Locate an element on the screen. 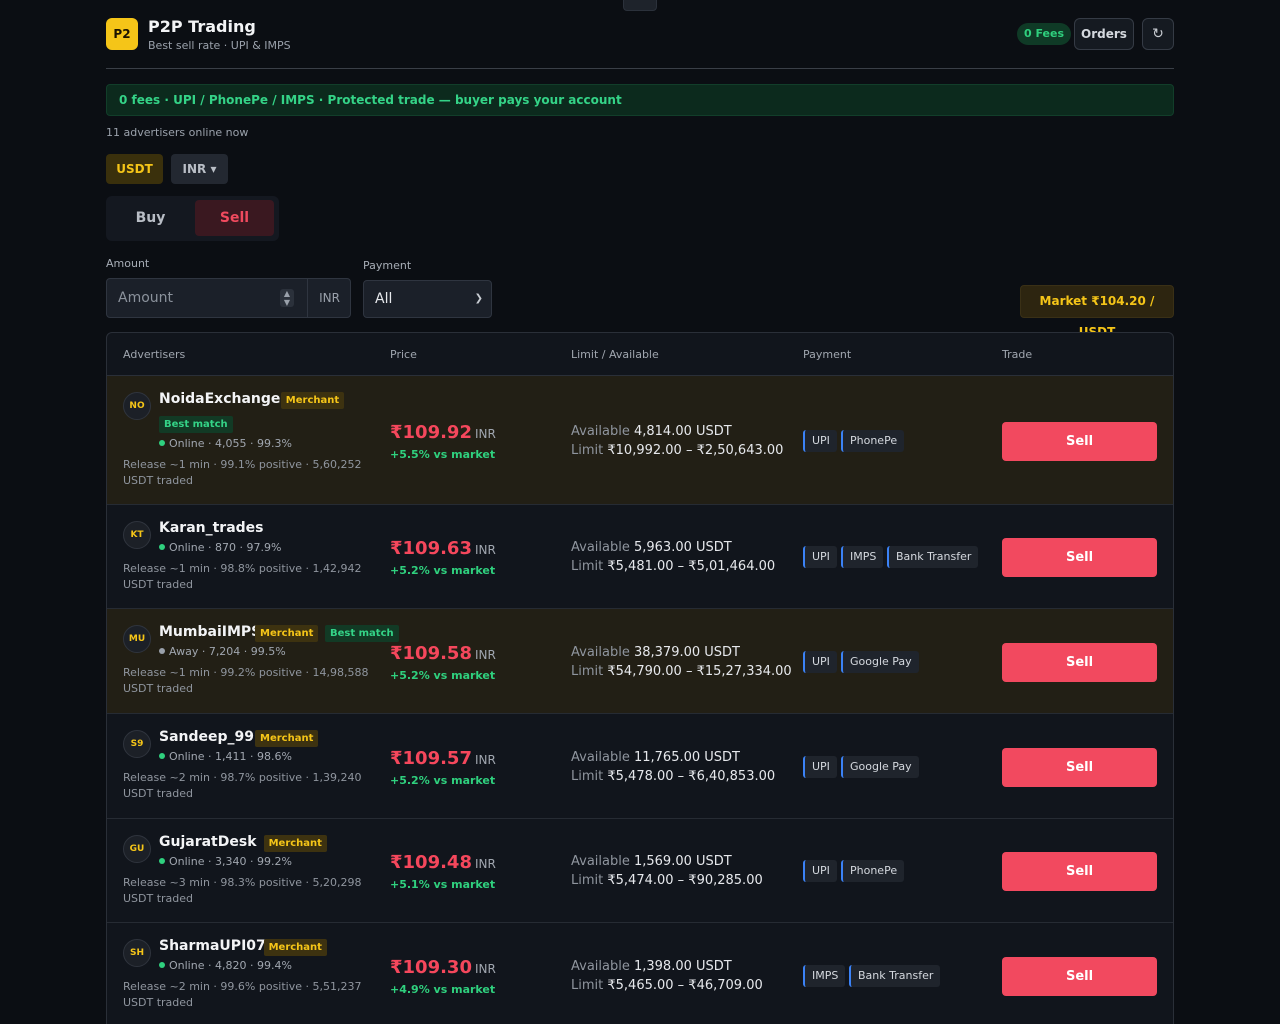 The image size is (1280, 1024). limit-value: ₹5,481.00 – ₹5,01,464.00 is located at coordinates (691, 566).